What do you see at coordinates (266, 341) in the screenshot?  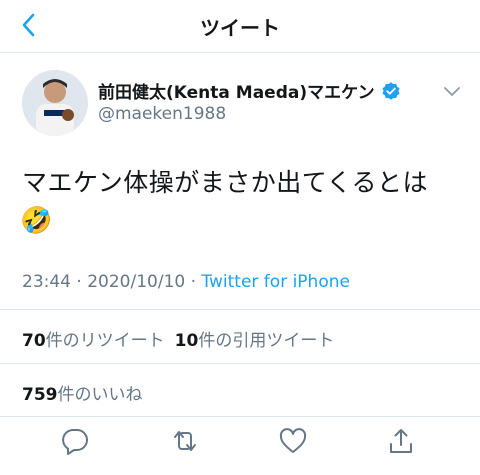 I see `quotes-label: 件の引用ツイート` at bounding box center [266, 341].